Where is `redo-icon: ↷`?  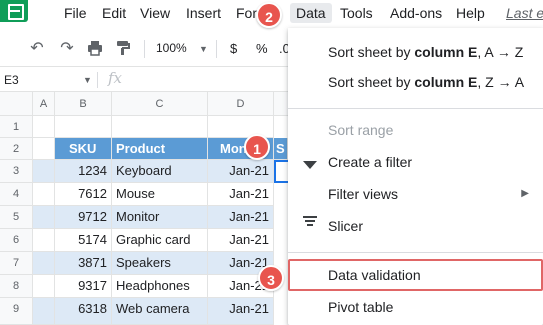 redo-icon: ↷ is located at coordinates (67, 49).